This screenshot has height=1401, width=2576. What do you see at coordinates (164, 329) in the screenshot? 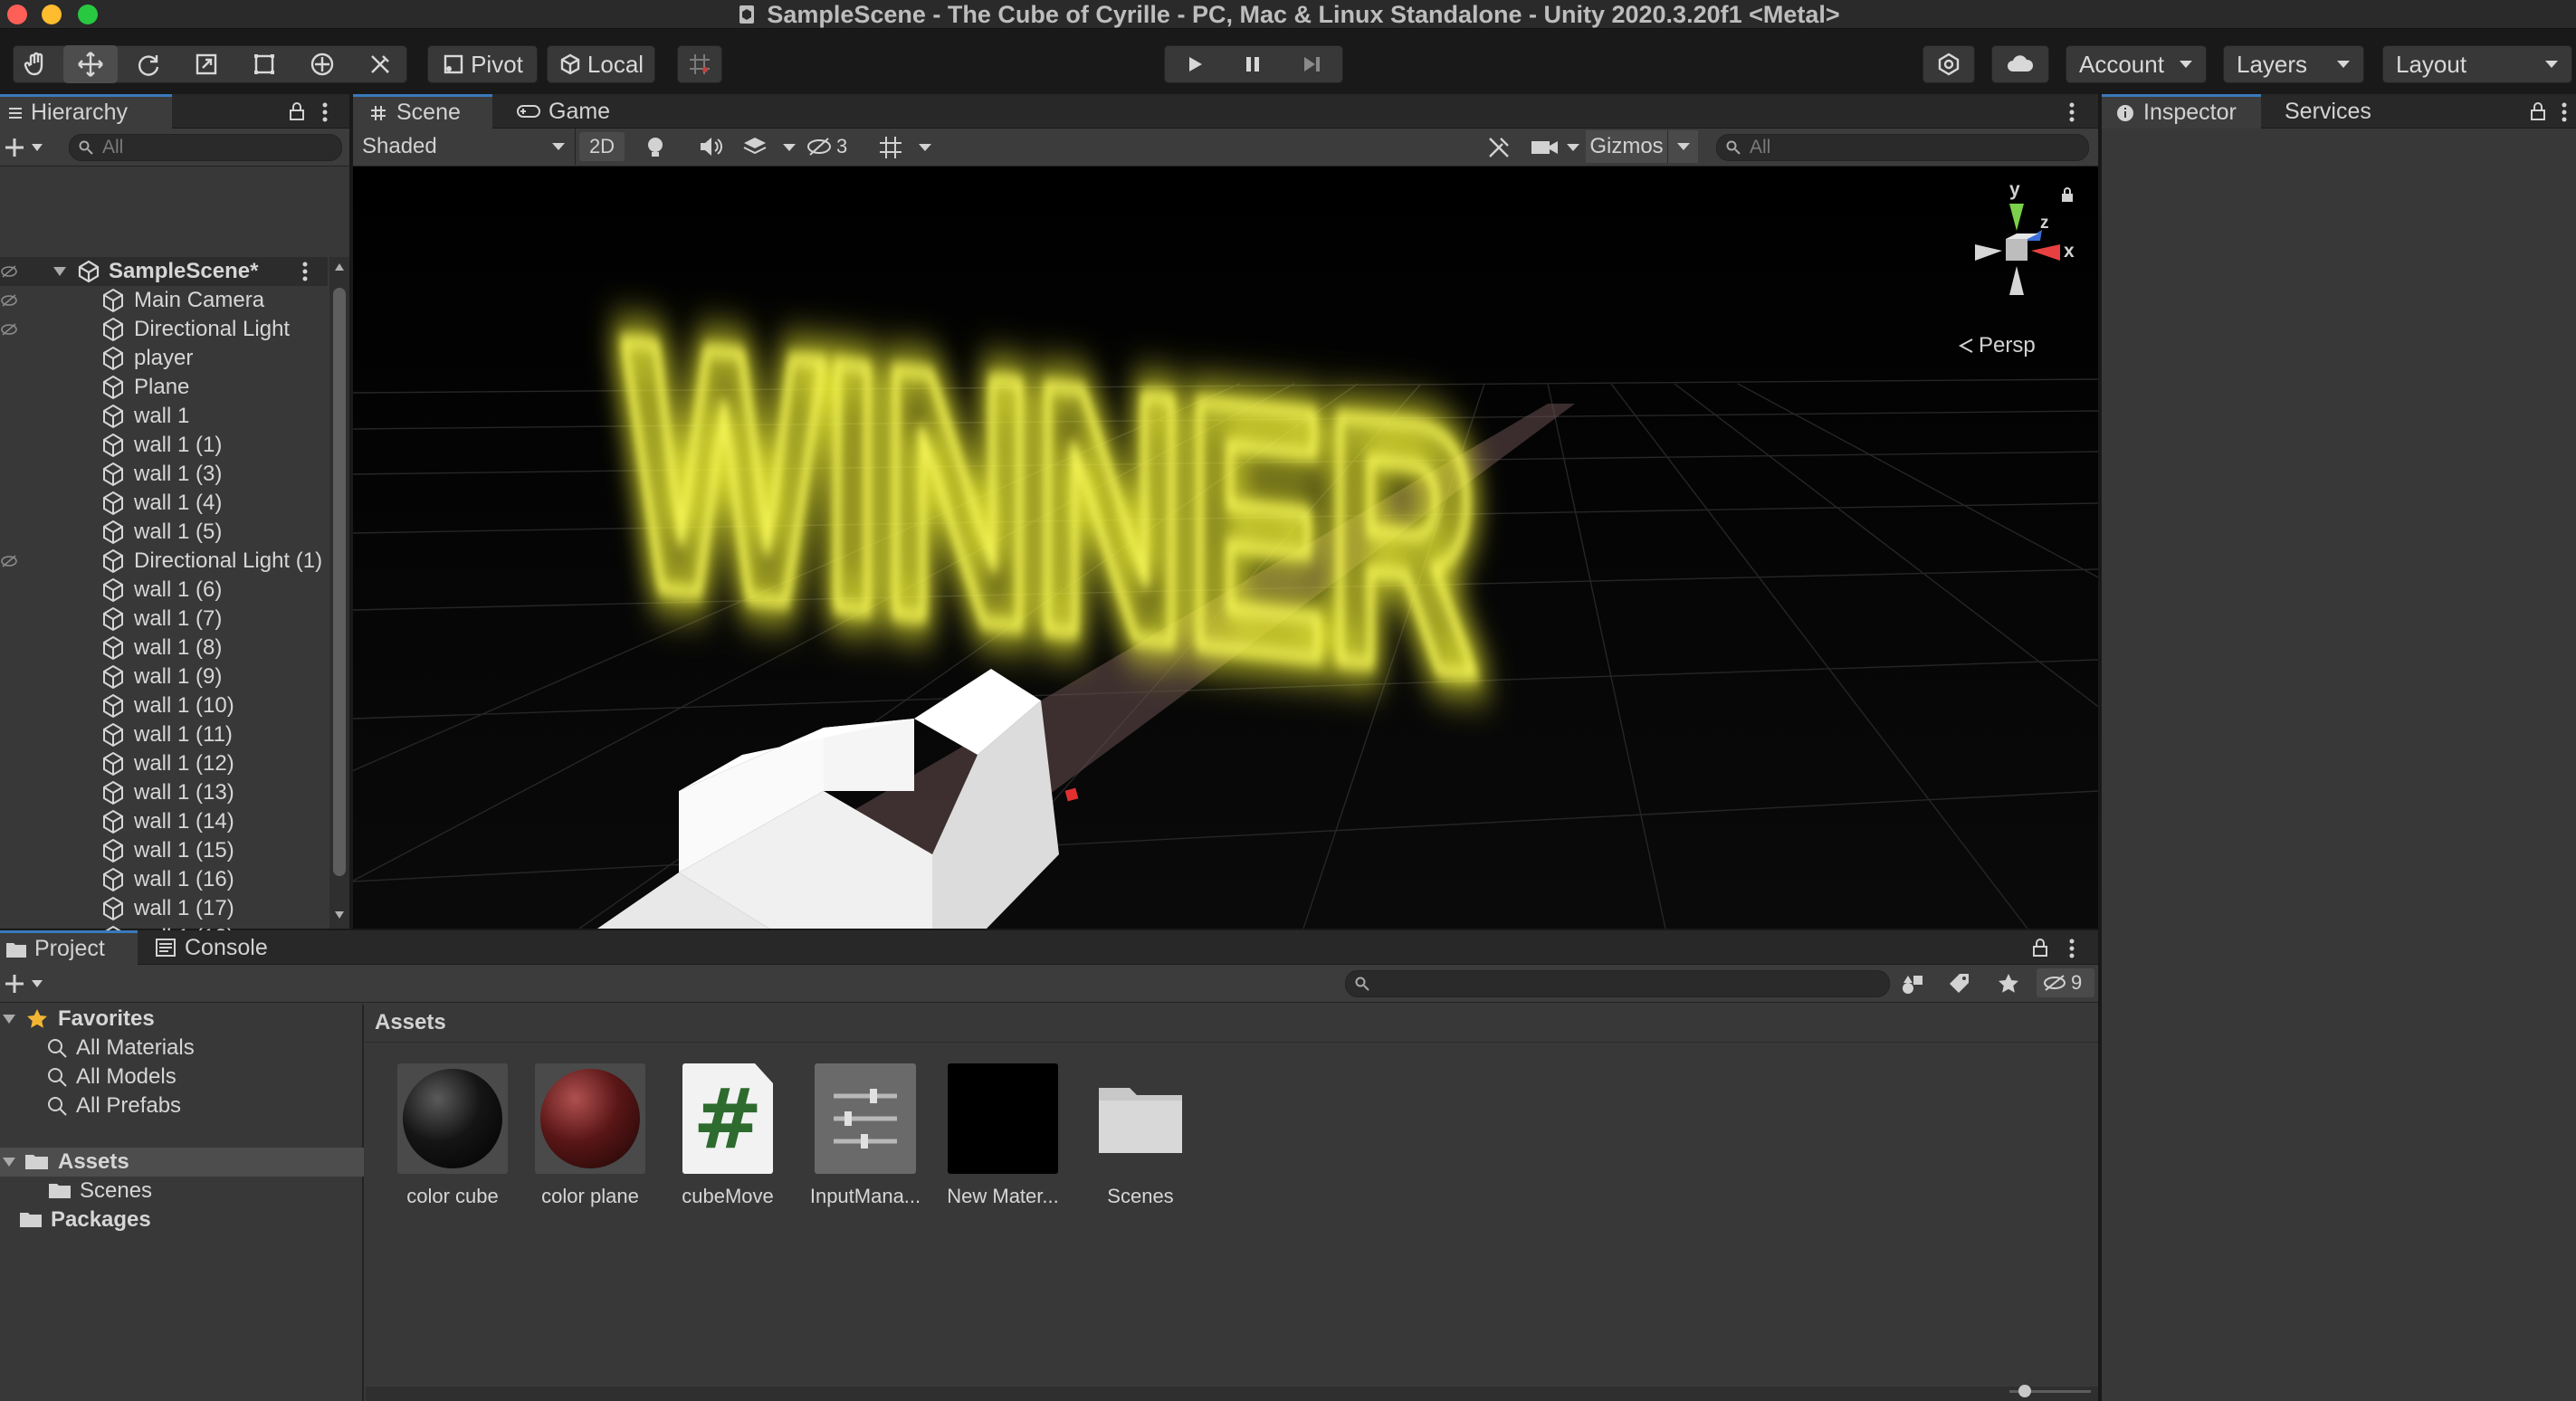
I see `hierarchy-item: Directional Light` at bounding box center [164, 329].